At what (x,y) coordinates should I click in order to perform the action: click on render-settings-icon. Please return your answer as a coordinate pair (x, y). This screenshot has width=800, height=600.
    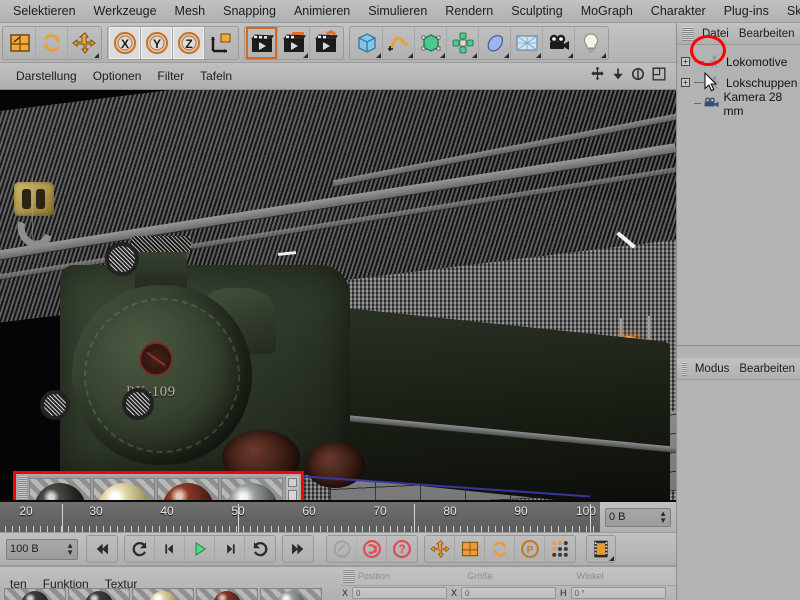
    Looking at the image, I should click on (326, 43).